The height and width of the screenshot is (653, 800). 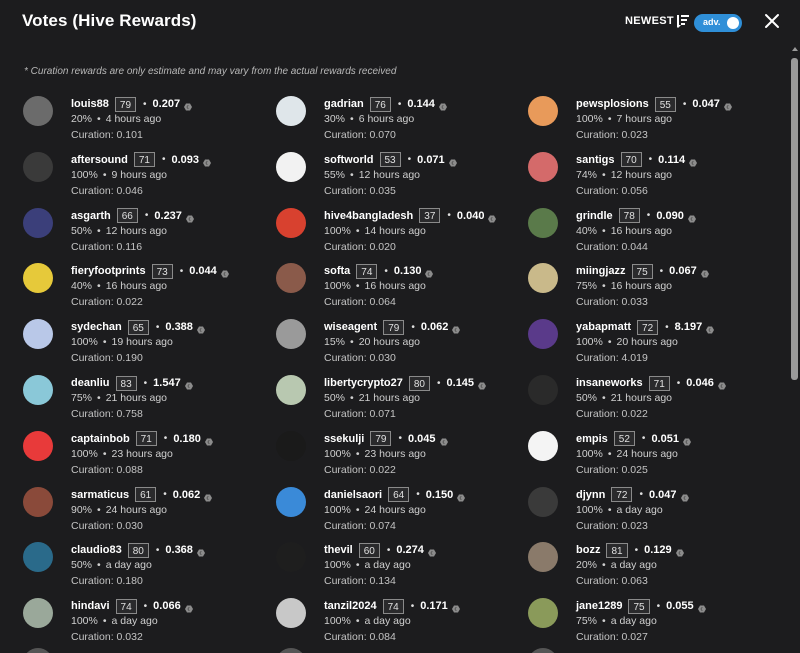 I want to click on reputation-badge: 70, so click(x=631, y=160).